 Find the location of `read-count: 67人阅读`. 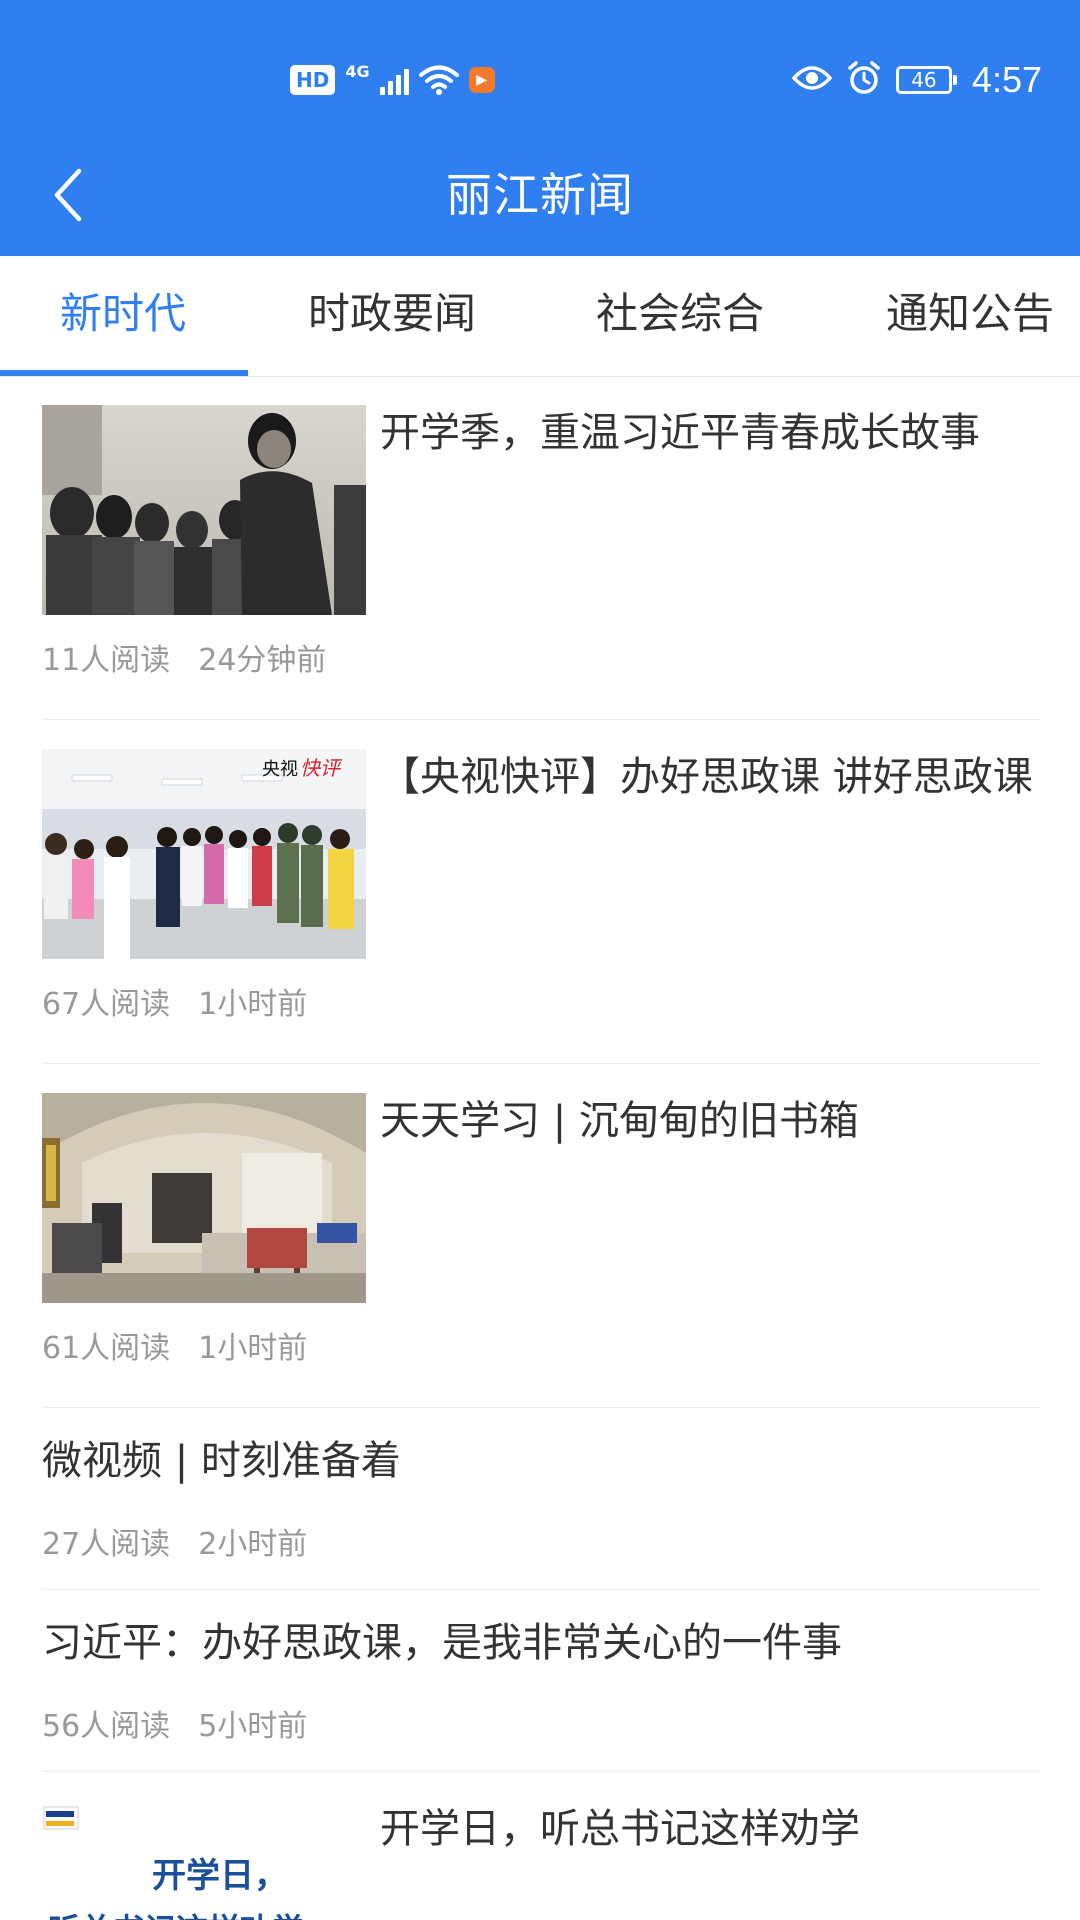

read-count: 67人阅读 is located at coordinates (106, 1004).